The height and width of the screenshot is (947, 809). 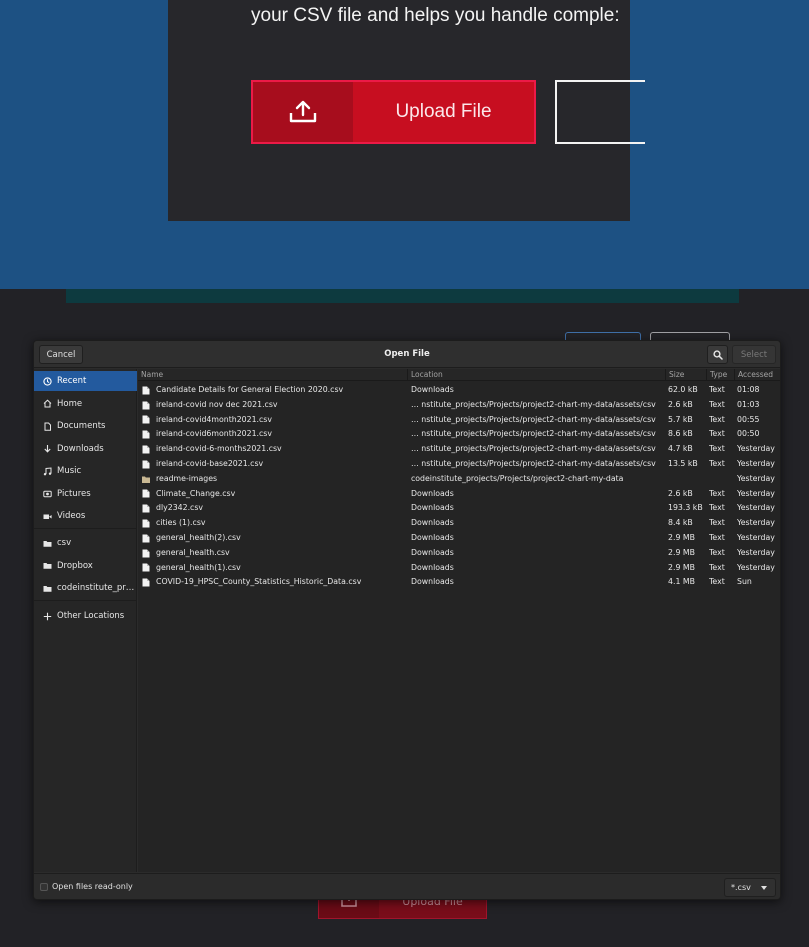 What do you see at coordinates (685, 508) in the screenshot?
I see `file-size: 193.3 kB` at bounding box center [685, 508].